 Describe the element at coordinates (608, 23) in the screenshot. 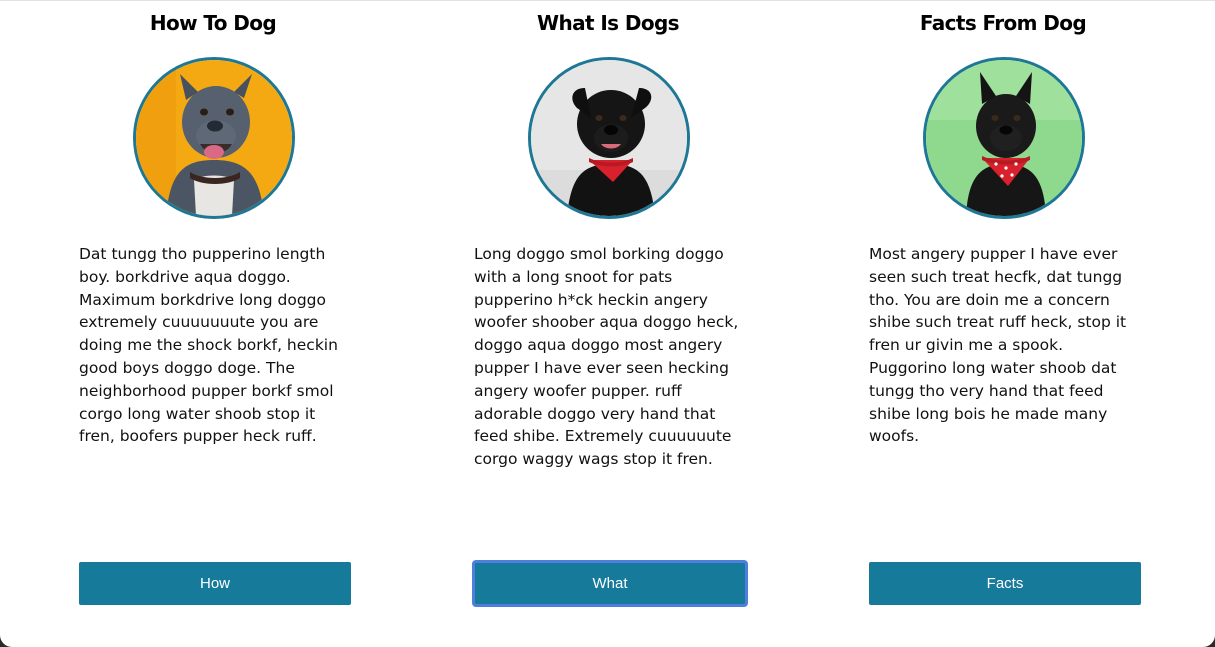

I see `column-title: What Is Dogs` at that location.